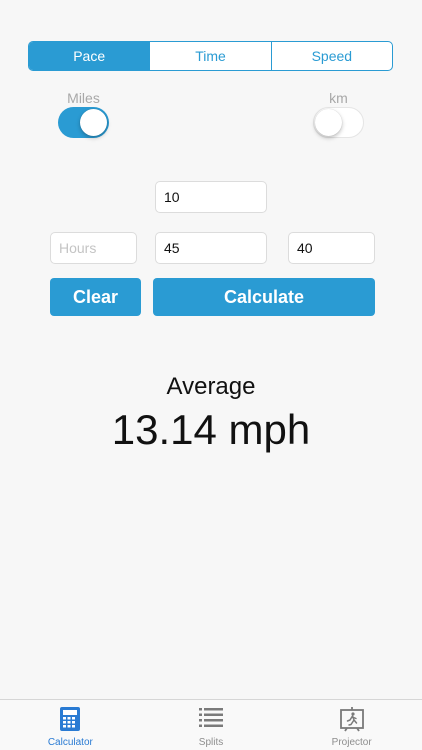 Image resolution: width=422 pixels, height=750 pixels. Describe the element at coordinates (338, 98) in the screenshot. I see `km-label: km` at that location.